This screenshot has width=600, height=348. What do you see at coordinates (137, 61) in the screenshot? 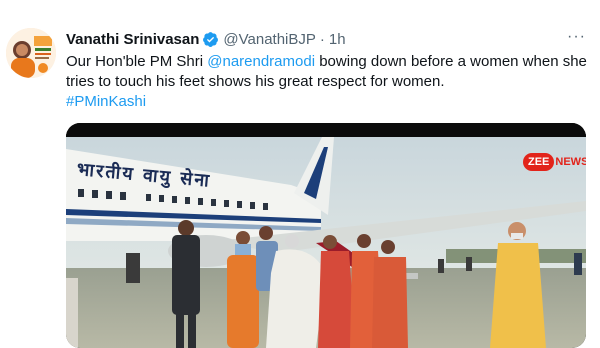
I see `tweet-text-part: Our Hon'ble PM Shri` at bounding box center [137, 61].